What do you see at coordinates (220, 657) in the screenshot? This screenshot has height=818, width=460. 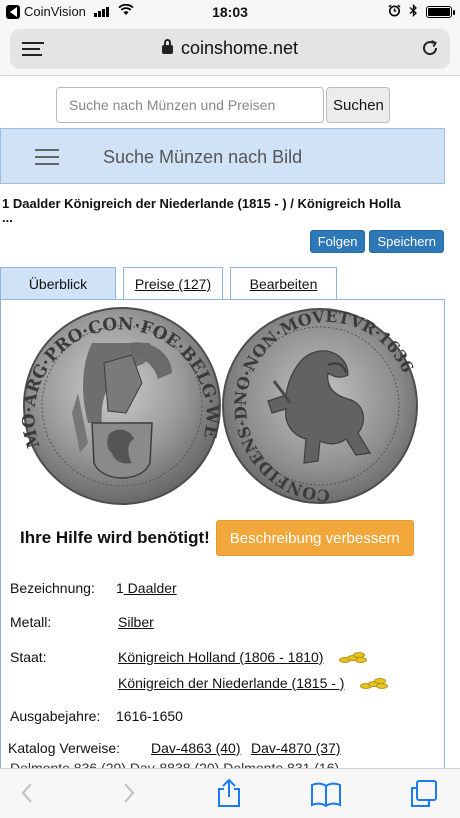 I see `state-link-holland: Königreich Holland (1806 - 1810)` at bounding box center [220, 657].